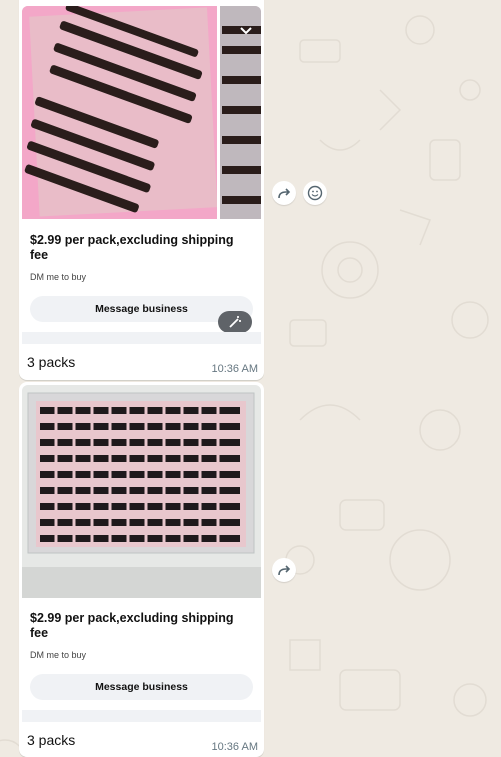  I want to click on product-image-lashes-pink-tray, so click(141, 112).